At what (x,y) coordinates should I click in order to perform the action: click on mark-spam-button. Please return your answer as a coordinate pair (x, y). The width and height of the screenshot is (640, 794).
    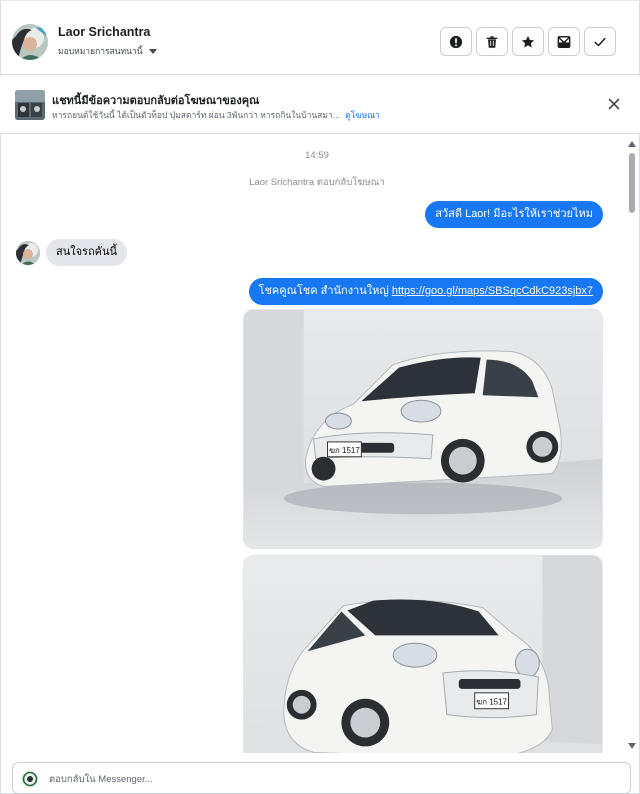
    Looking at the image, I should click on (456, 41).